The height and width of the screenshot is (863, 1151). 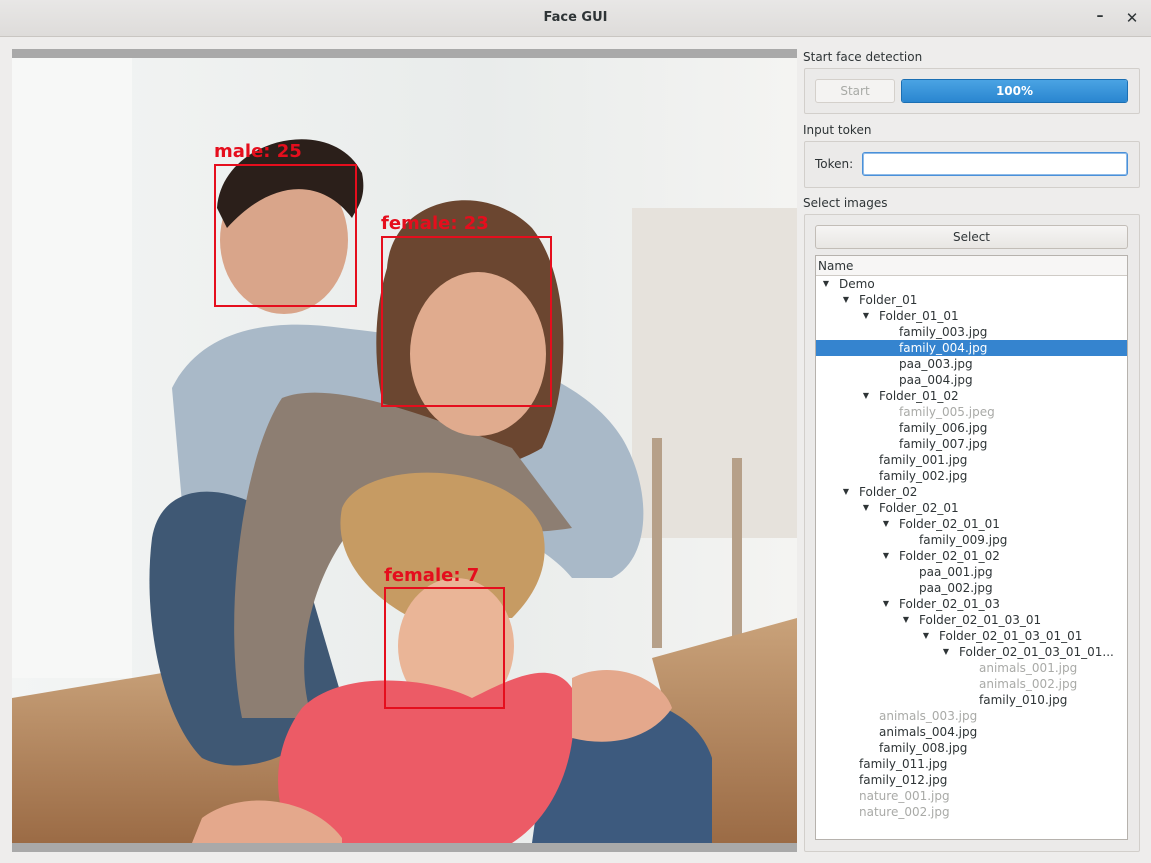 What do you see at coordinates (971, 764) in the screenshot?
I see `tree-file-row: family_011.jpg` at bounding box center [971, 764].